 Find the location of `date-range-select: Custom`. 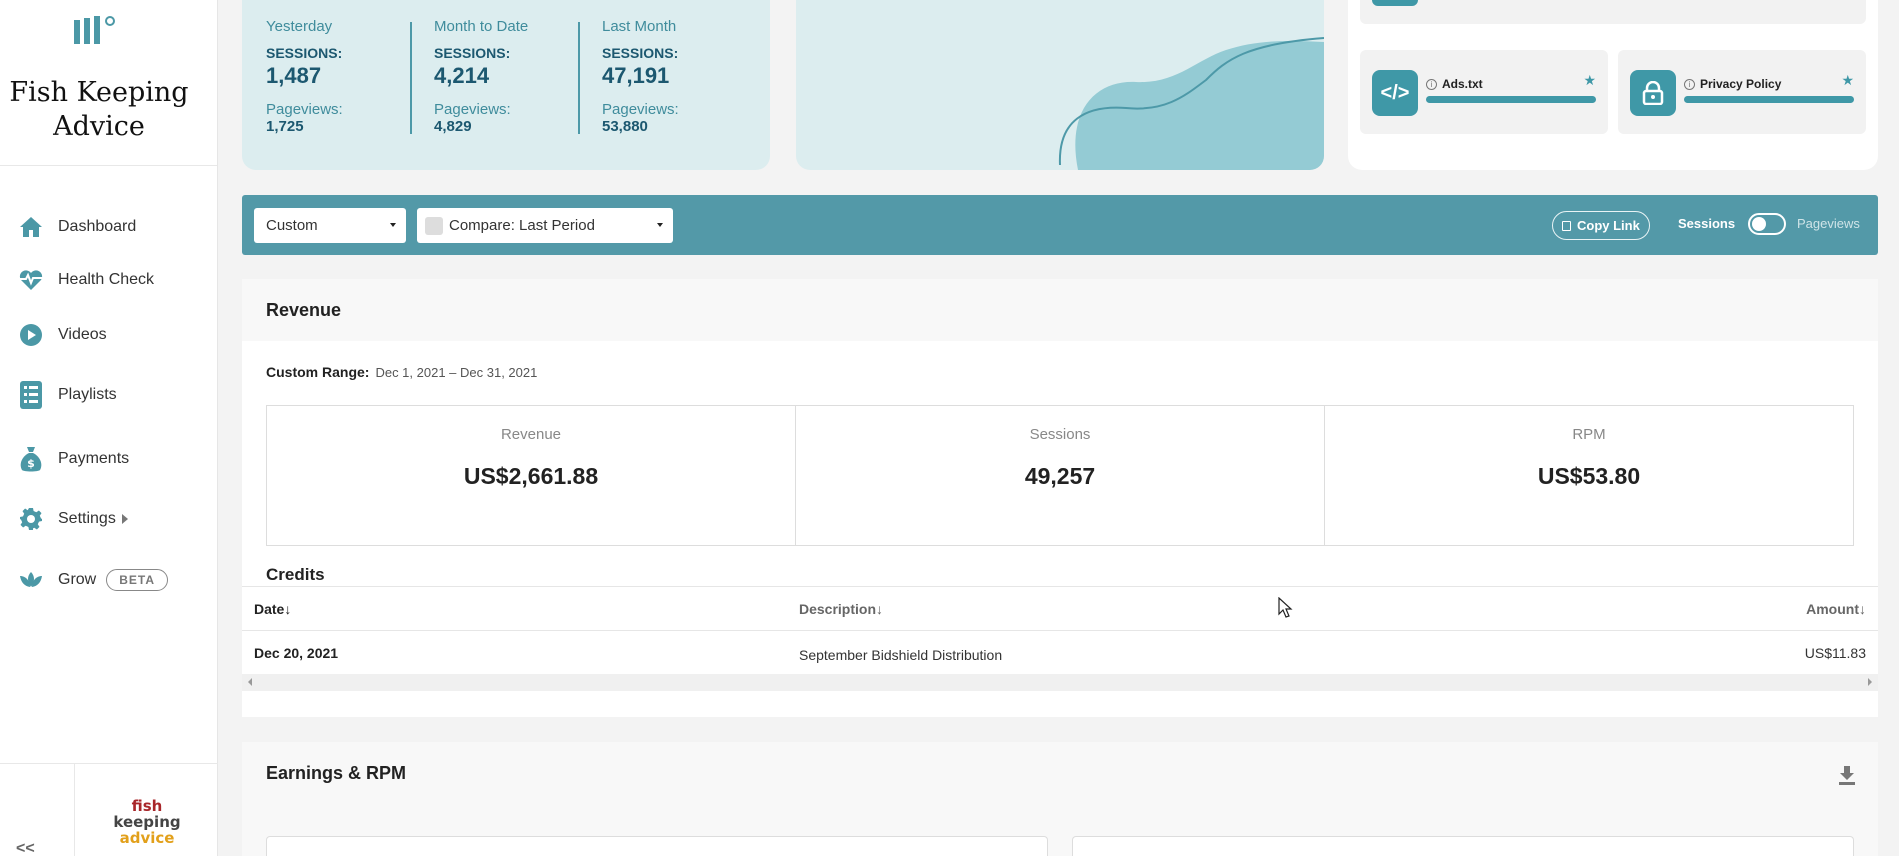

date-range-select: Custom is located at coordinates (330, 225).